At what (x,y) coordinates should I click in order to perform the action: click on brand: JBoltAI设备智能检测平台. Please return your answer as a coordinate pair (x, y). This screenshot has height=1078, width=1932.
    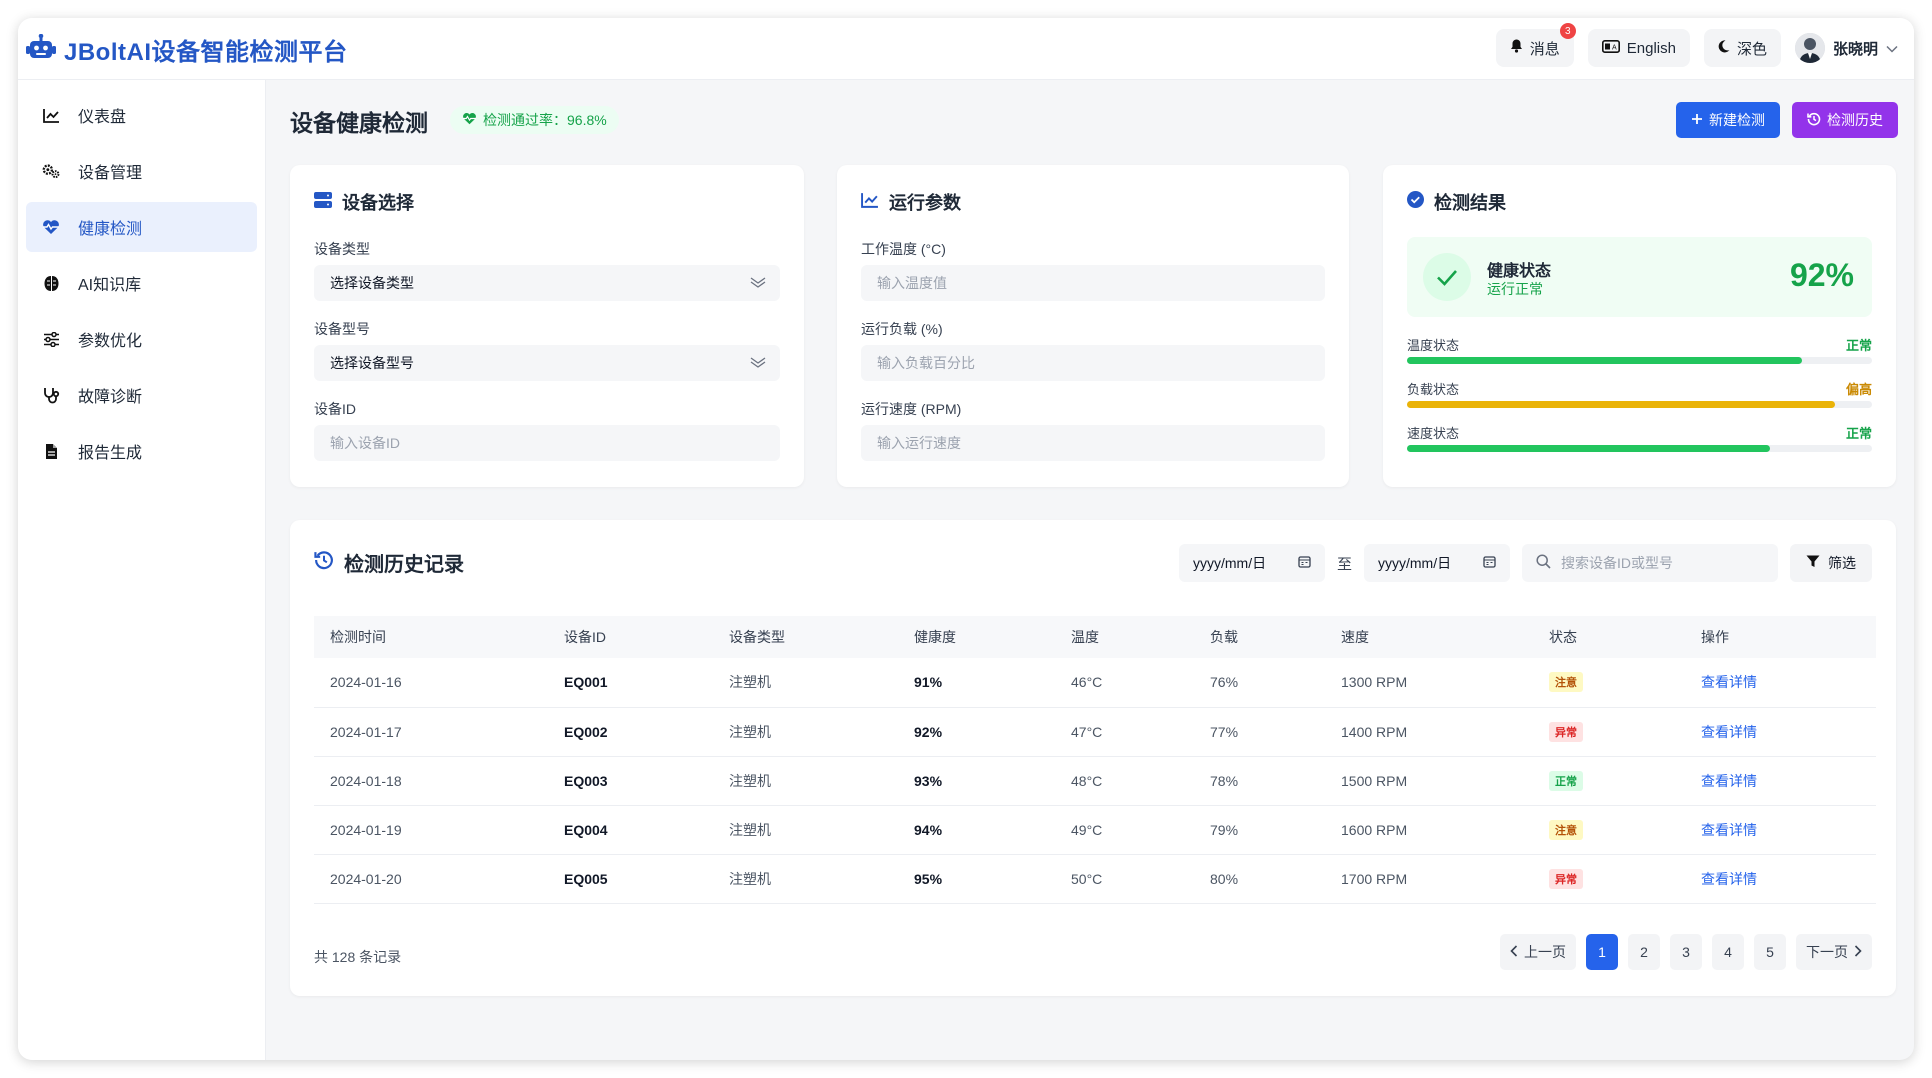
    Looking at the image, I should click on (187, 49).